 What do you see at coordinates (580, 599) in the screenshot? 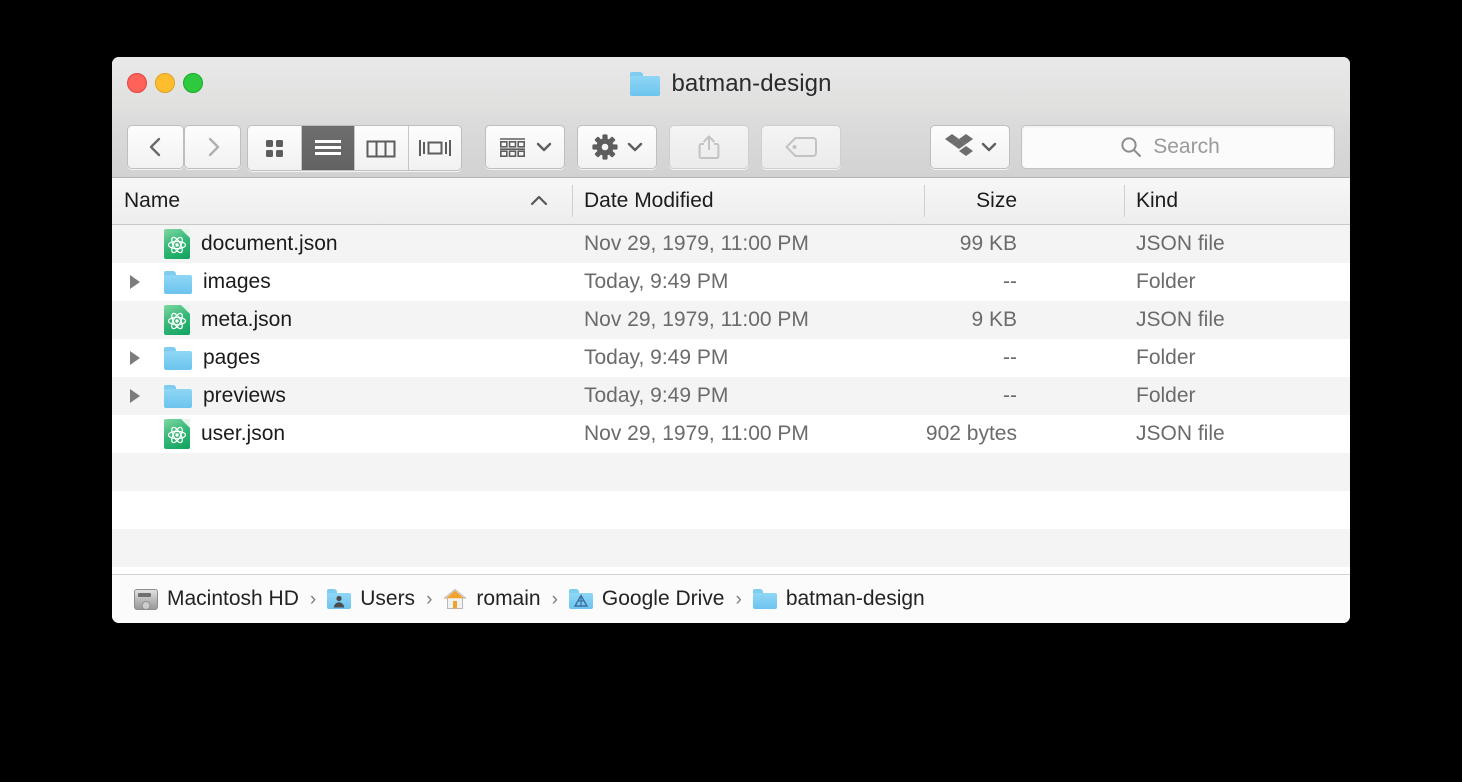
I see `google-drive-folder-icon` at bounding box center [580, 599].